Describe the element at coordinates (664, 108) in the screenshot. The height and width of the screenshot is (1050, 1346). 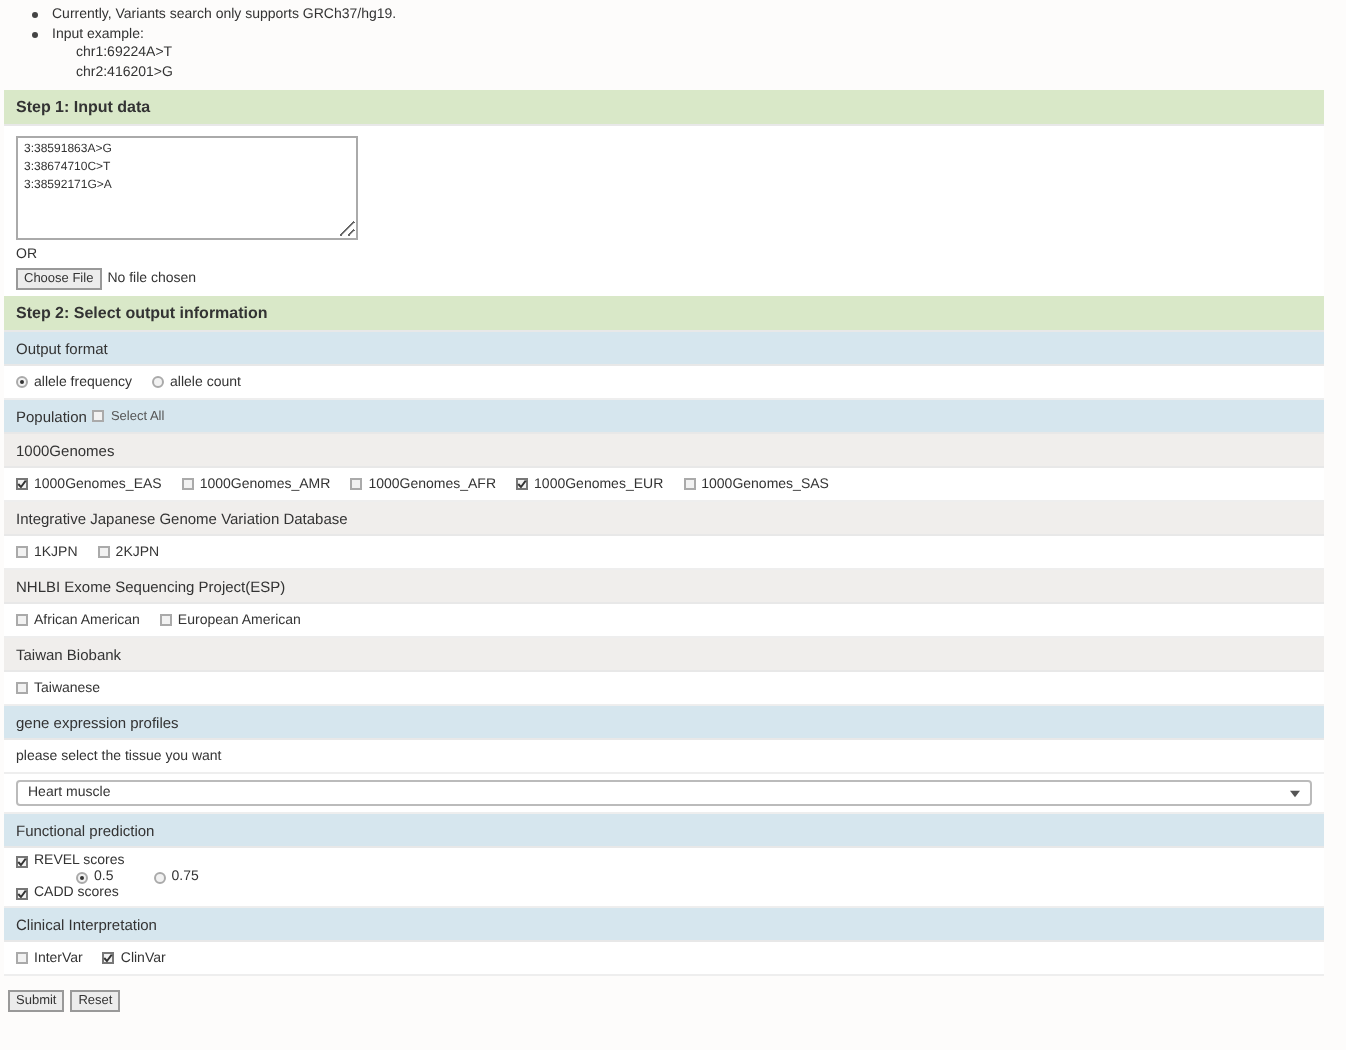
I see `step-header: Step 1: Input data` at that location.